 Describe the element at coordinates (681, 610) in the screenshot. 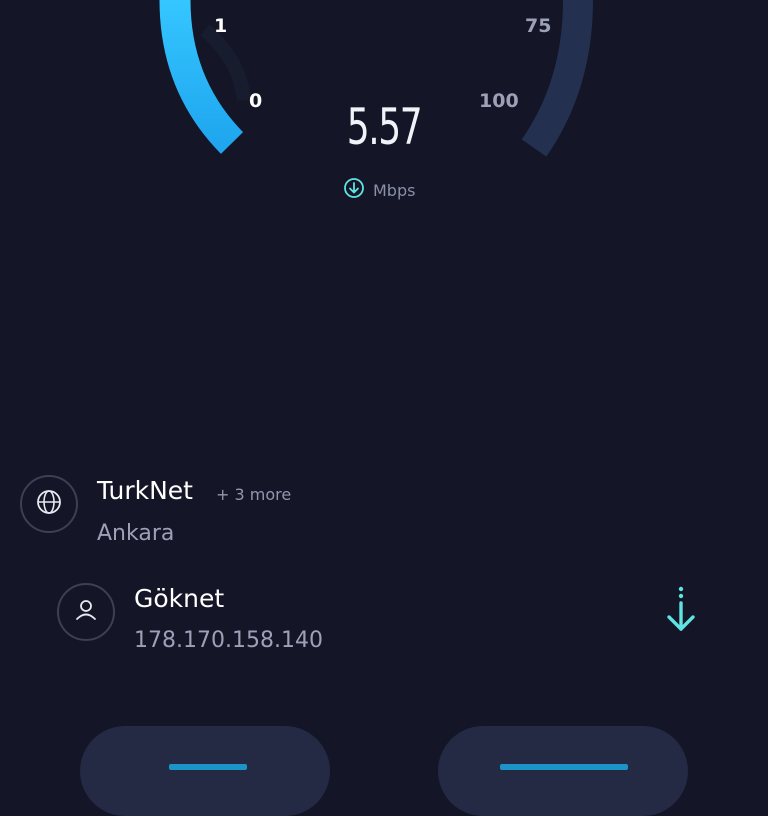

I see `download-arrow-icon` at that location.